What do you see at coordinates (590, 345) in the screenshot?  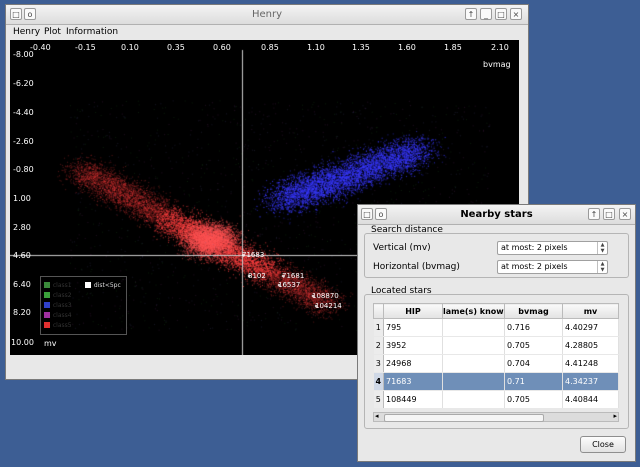 I see `cell-mv: 4.28805` at bounding box center [590, 345].